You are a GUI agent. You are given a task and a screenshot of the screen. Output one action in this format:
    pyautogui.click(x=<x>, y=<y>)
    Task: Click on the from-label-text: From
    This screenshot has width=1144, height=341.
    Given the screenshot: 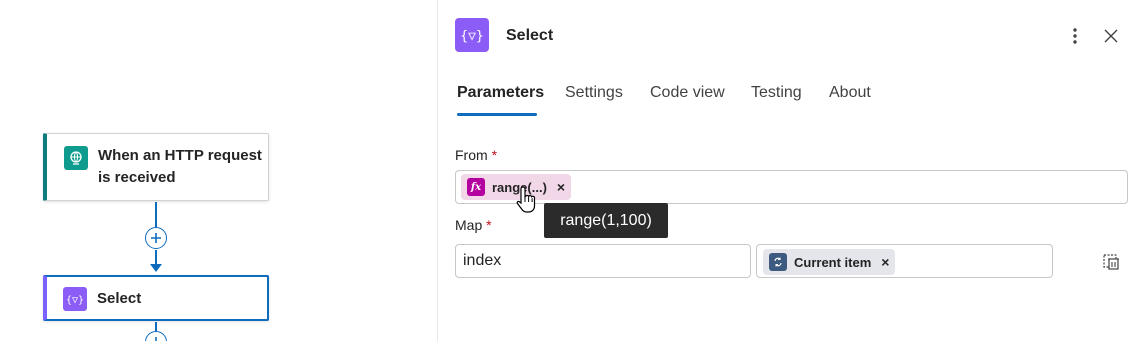 What is the action you would take?
    pyautogui.click(x=471, y=155)
    